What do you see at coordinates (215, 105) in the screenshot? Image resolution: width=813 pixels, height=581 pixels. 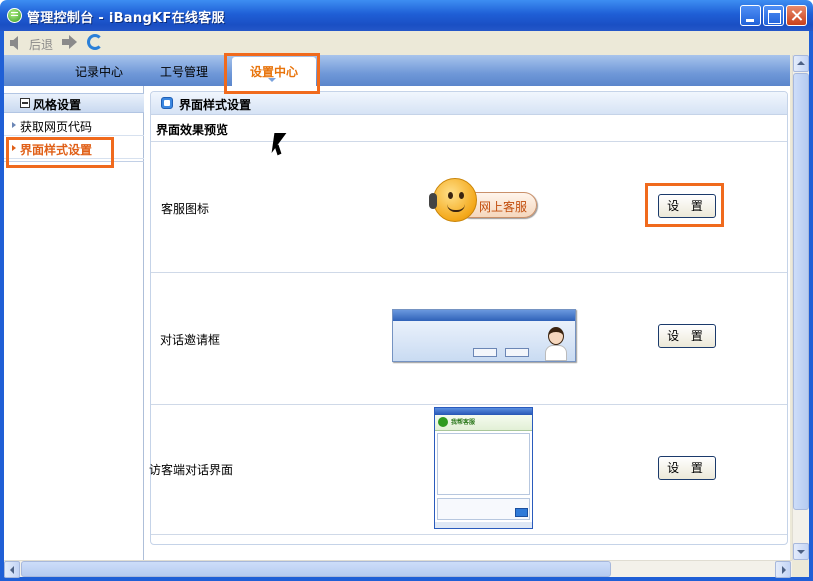 I see `panel-title: 界面样式设置` at bounding box center [215, 105].